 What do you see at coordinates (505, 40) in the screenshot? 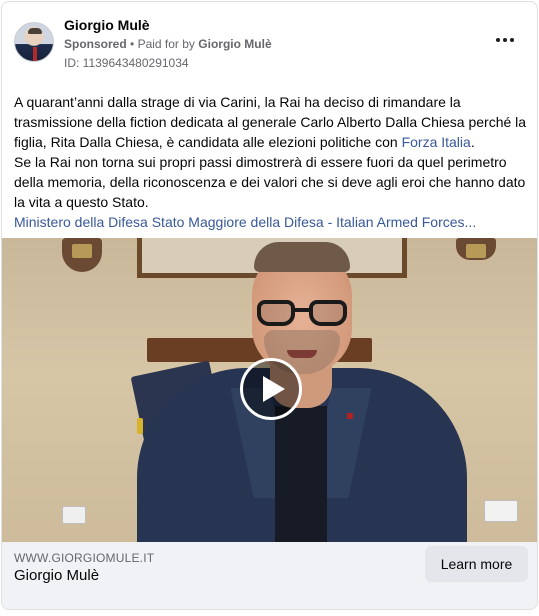
I see `more-options-icon` at bounding box center [505, 40].